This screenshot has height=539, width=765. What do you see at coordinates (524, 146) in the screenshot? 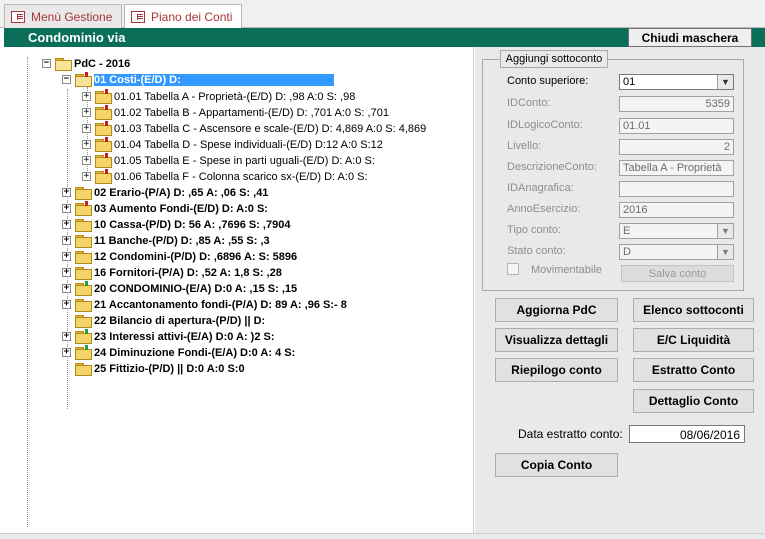
I see `livello-label: Livello:` at bounding box center [524, 146].